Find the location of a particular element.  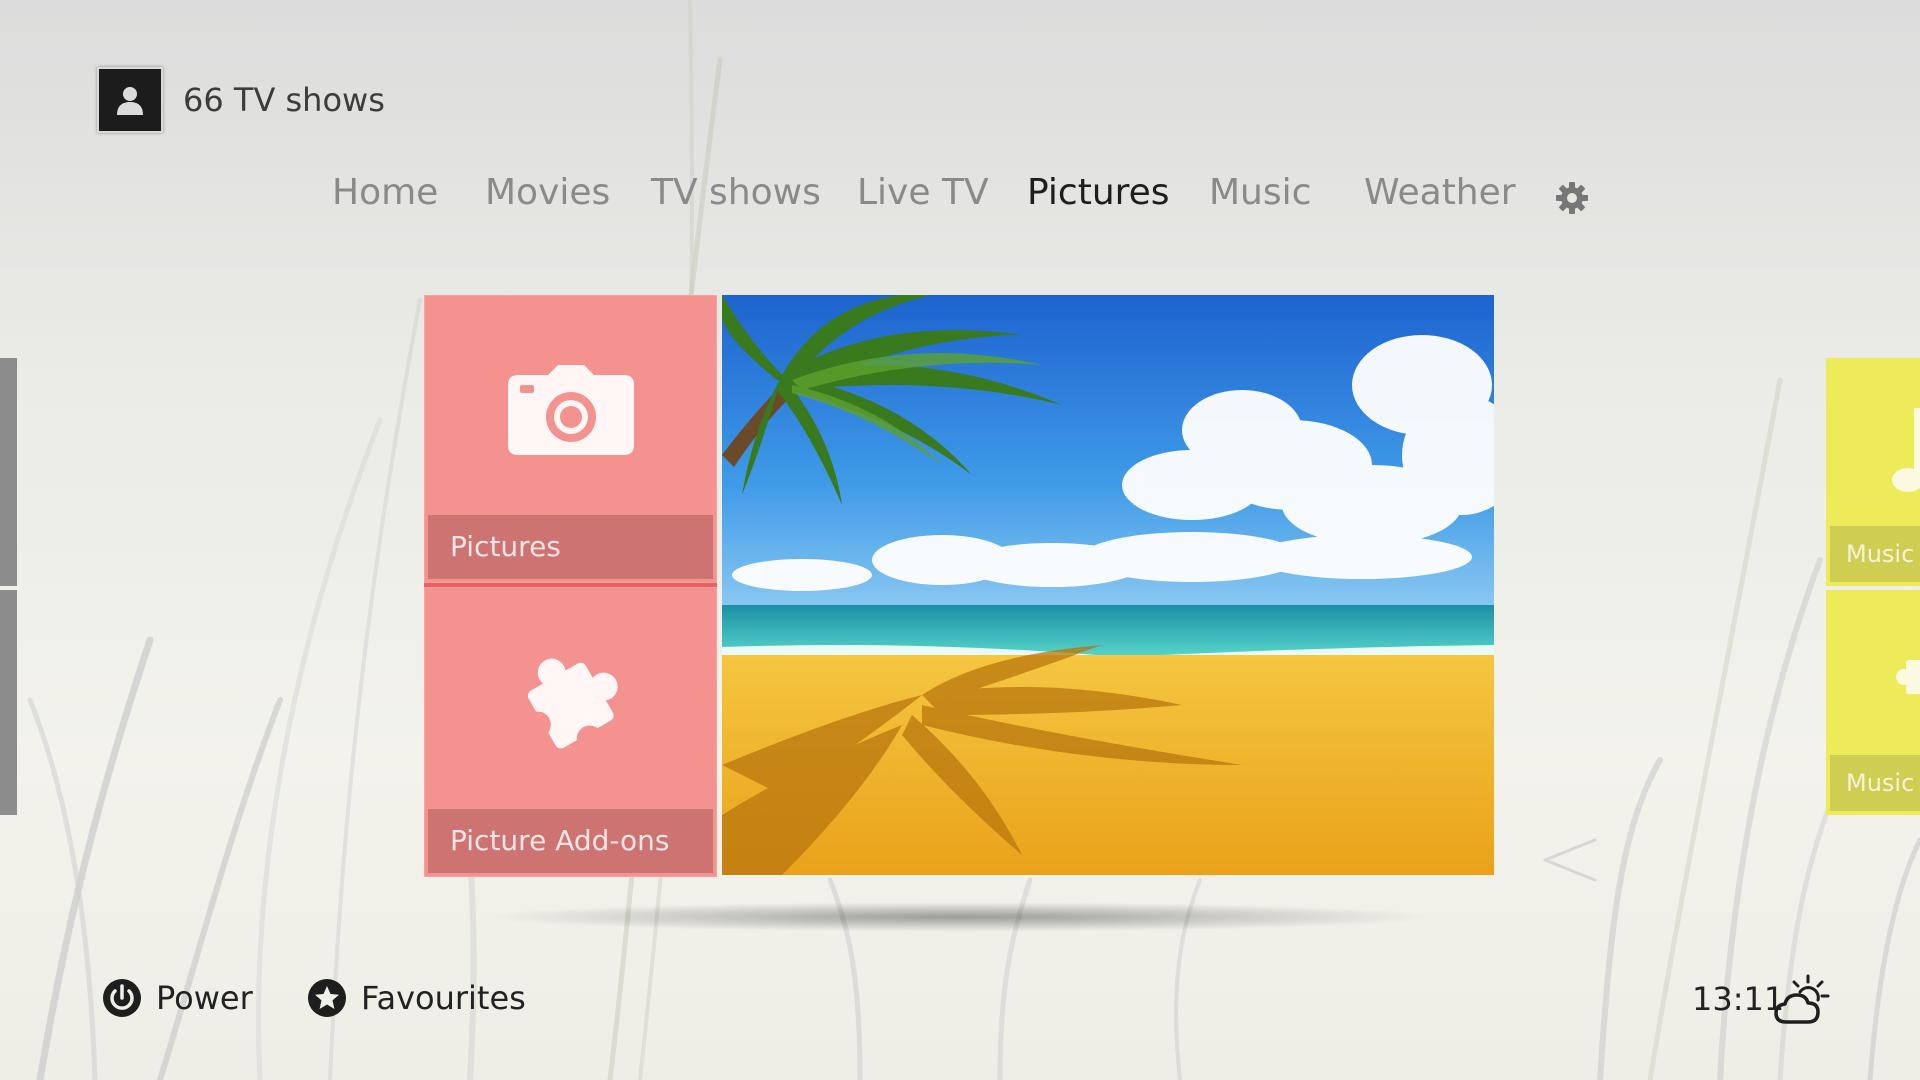

picture-addons-tile-label: Picture Add-ons is located at coordinates (570, 841).